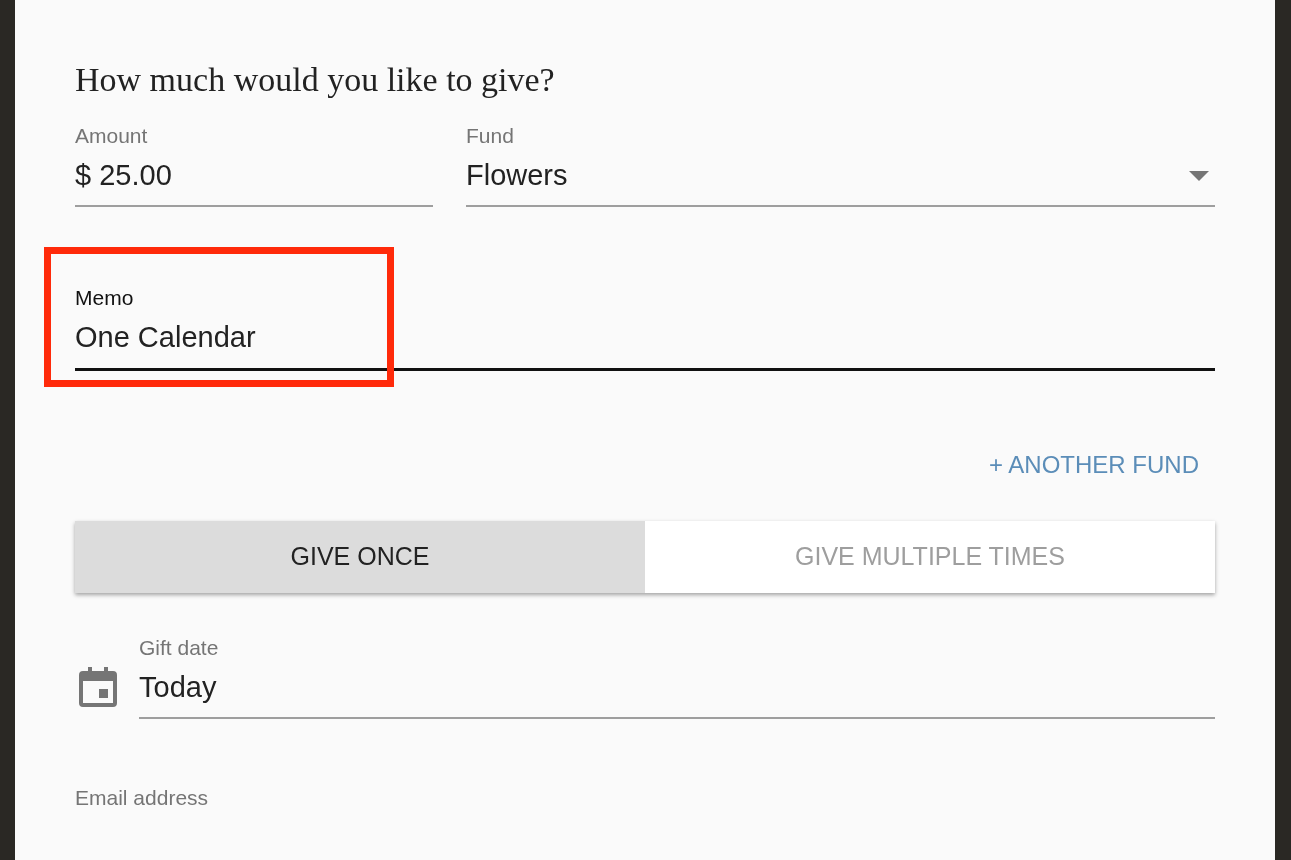 Image resolution: width=1291 pixels, height=860 pixels. I want to click on select-value: Flowers, so click(517, 175).